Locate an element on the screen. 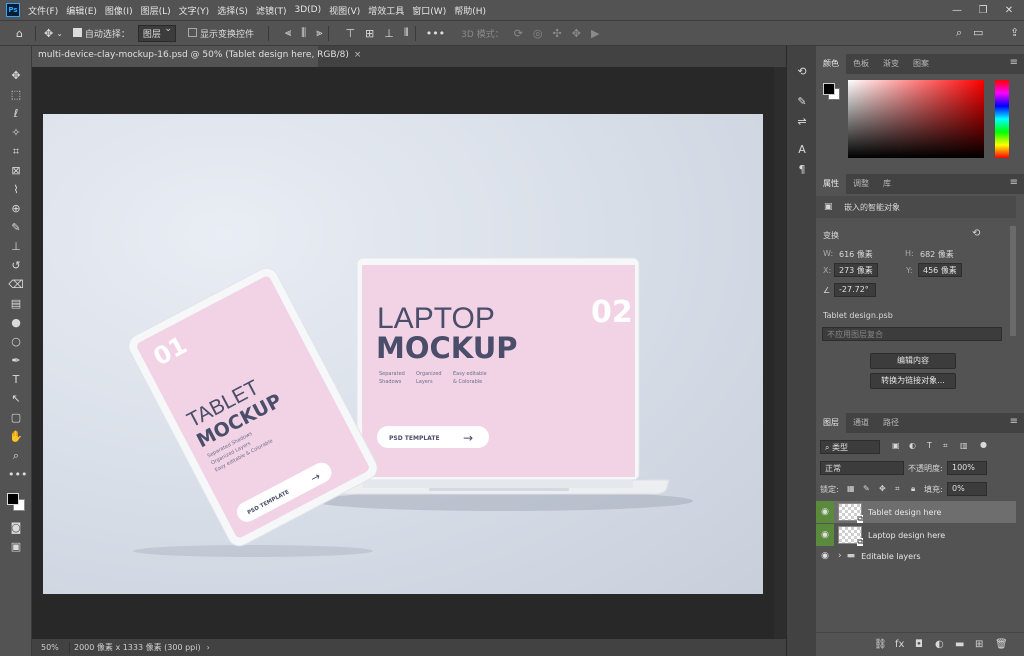  layer-name: Editable layers is located at coordinates (890, 556).